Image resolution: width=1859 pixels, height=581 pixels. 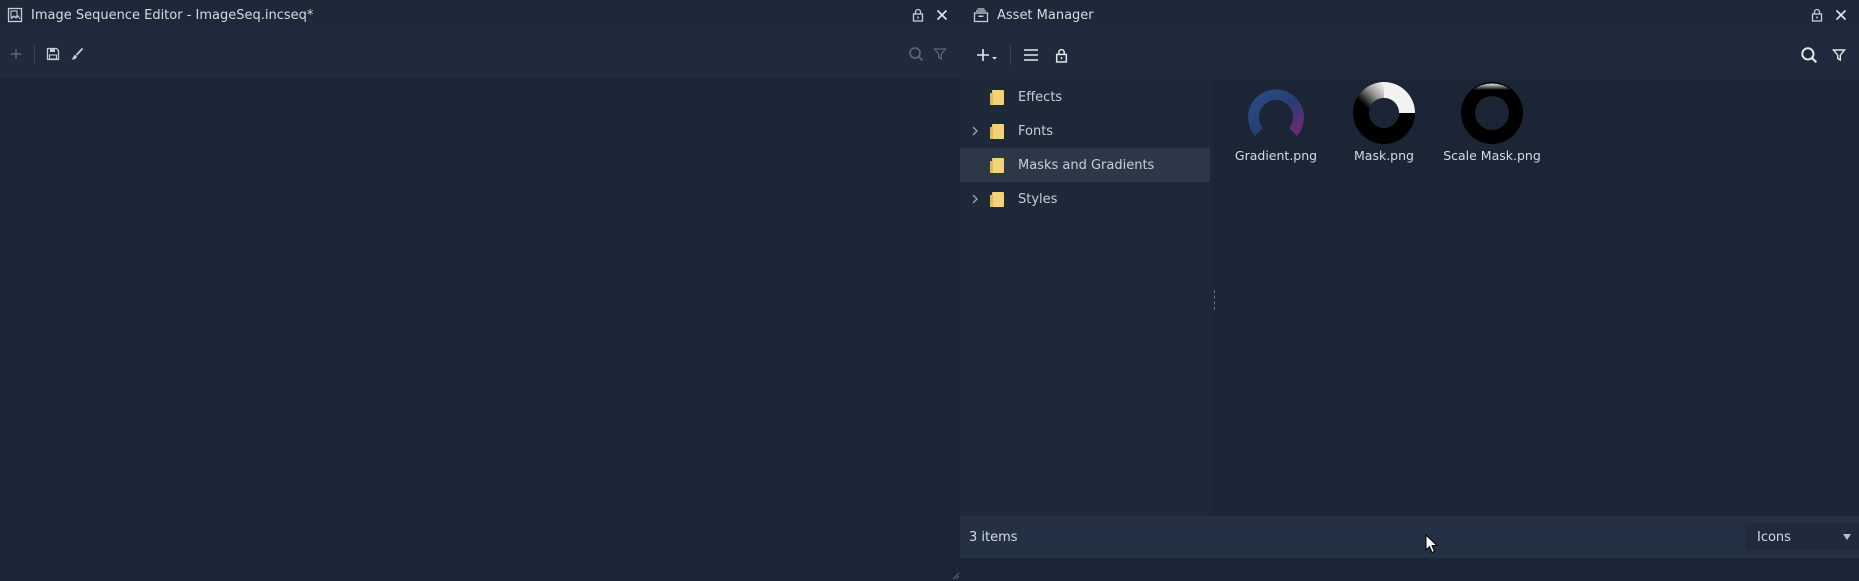 I want to click on tree-item-label: Masks and Gradients, so click(x=1086, y=165).